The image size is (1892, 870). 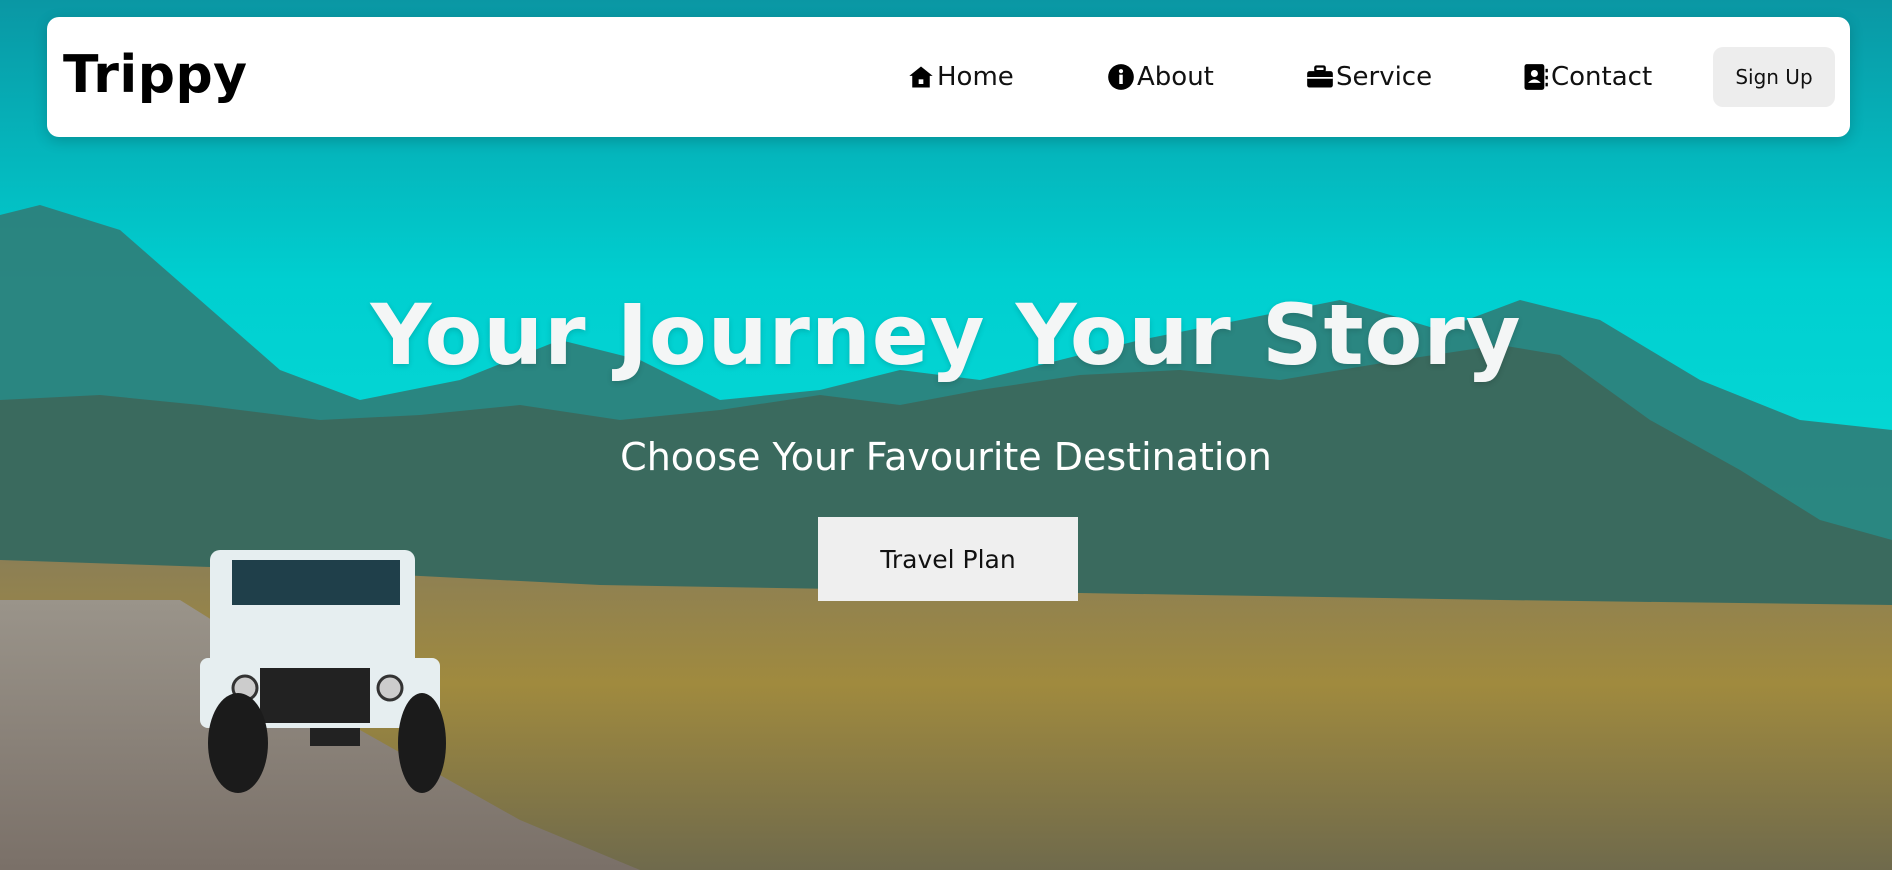 I want to click on brand-logo: Trippy, so click(x=155, y=75).